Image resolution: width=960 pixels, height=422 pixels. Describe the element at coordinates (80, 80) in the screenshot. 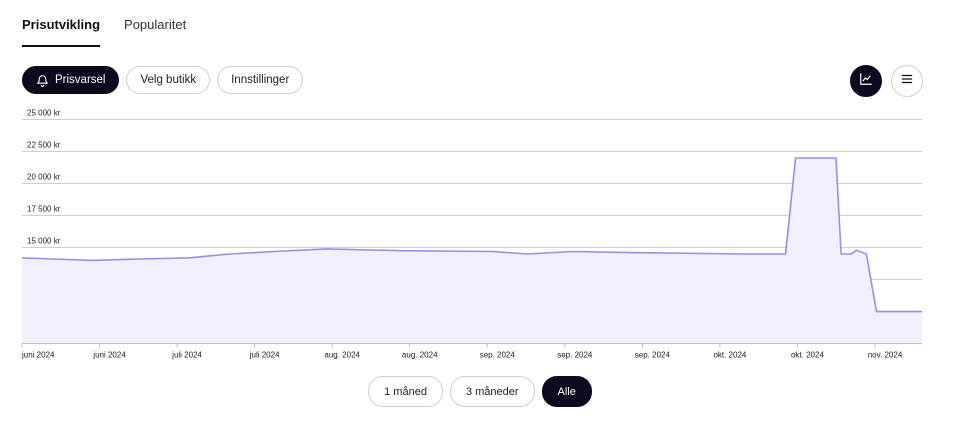

I see `price-alert-label: Prisvarsel` at that location.